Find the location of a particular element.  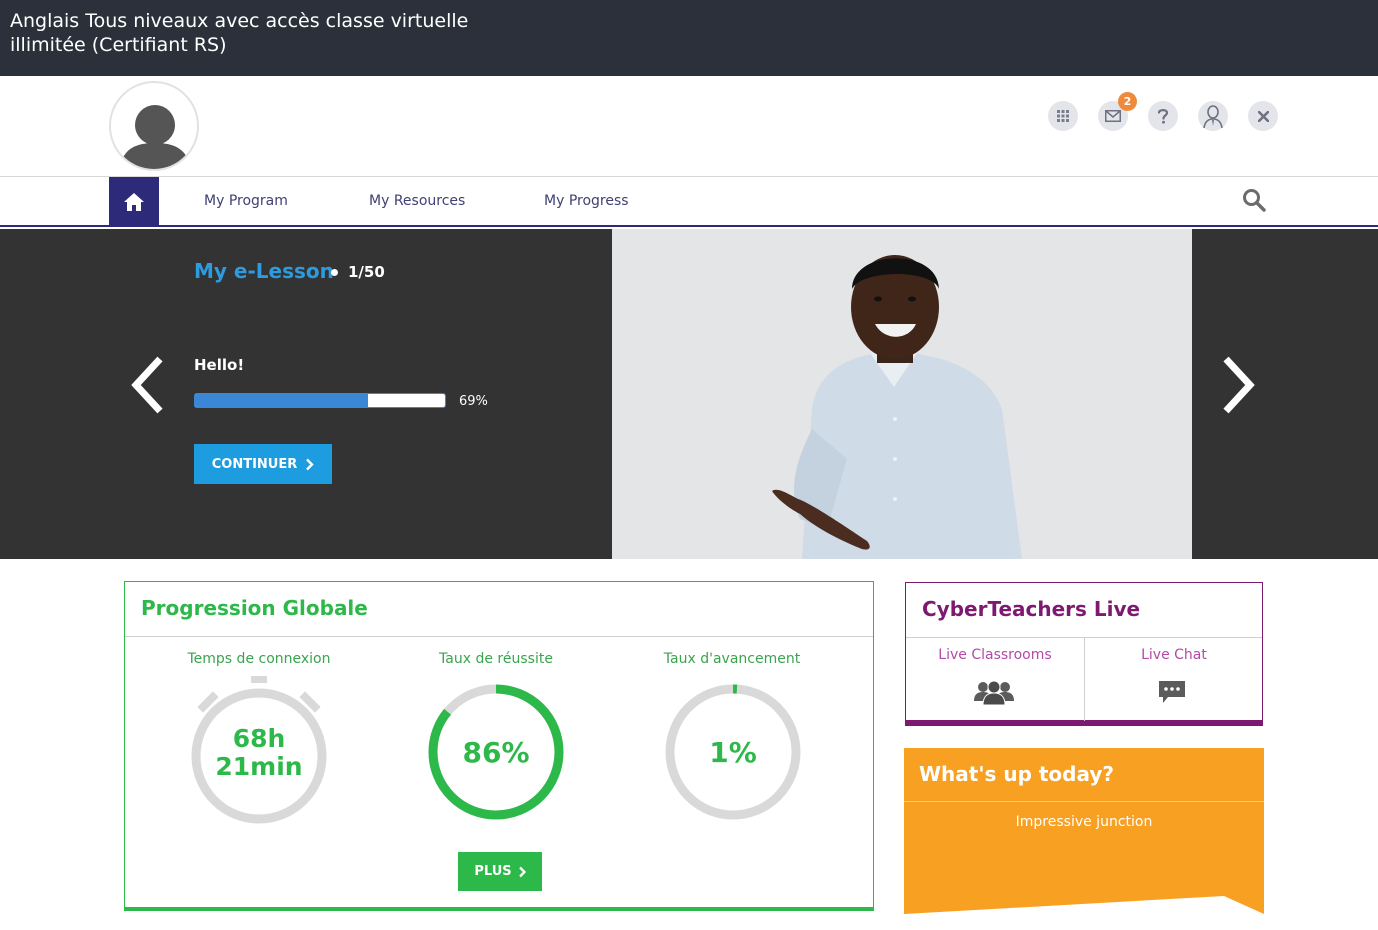

lesson-progress-label: 69% is located at coordinates (473, 401).